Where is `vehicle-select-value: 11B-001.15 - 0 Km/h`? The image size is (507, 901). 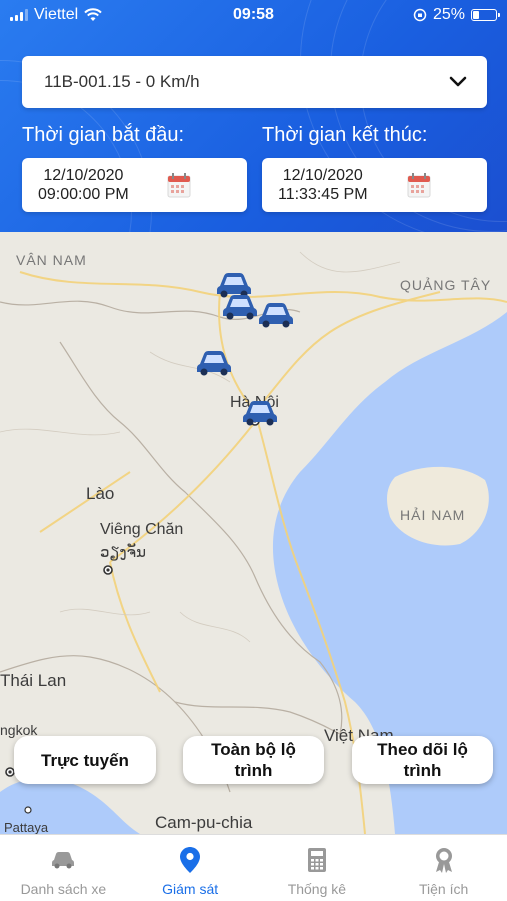
vehicle-select-value: 11B-001.15 - 0 Km/h is located at coordinates (122, 81).